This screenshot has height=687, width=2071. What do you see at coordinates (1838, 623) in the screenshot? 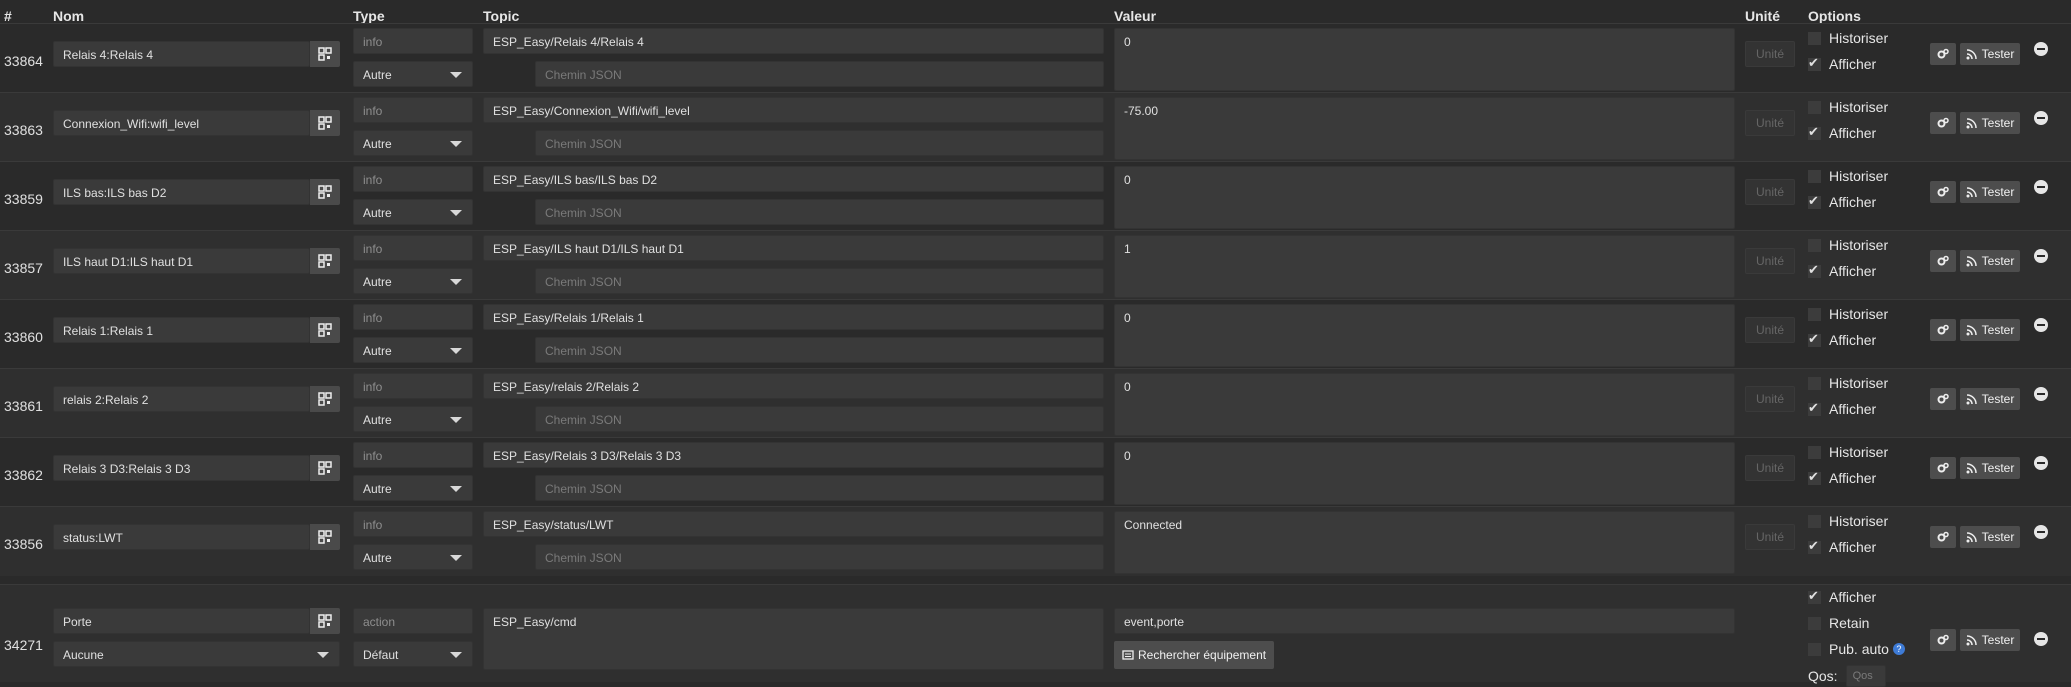
I see `option-retain: Retain` at bounding box center [1838, 623].